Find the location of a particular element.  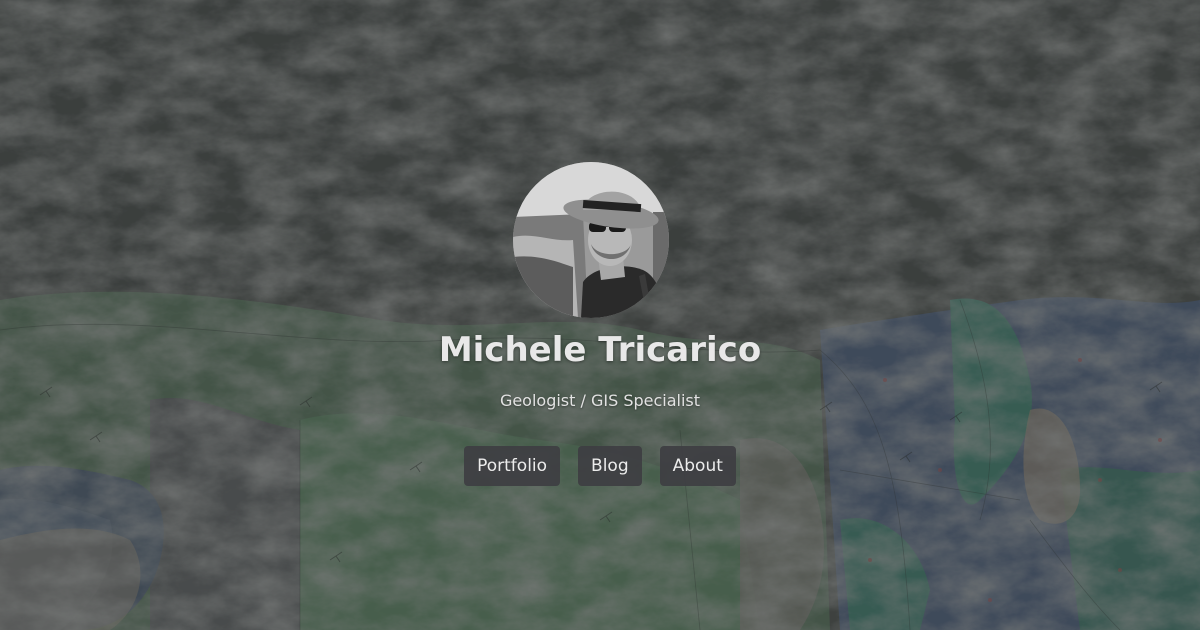

profile-avatar is located at coordinates (591, 240).